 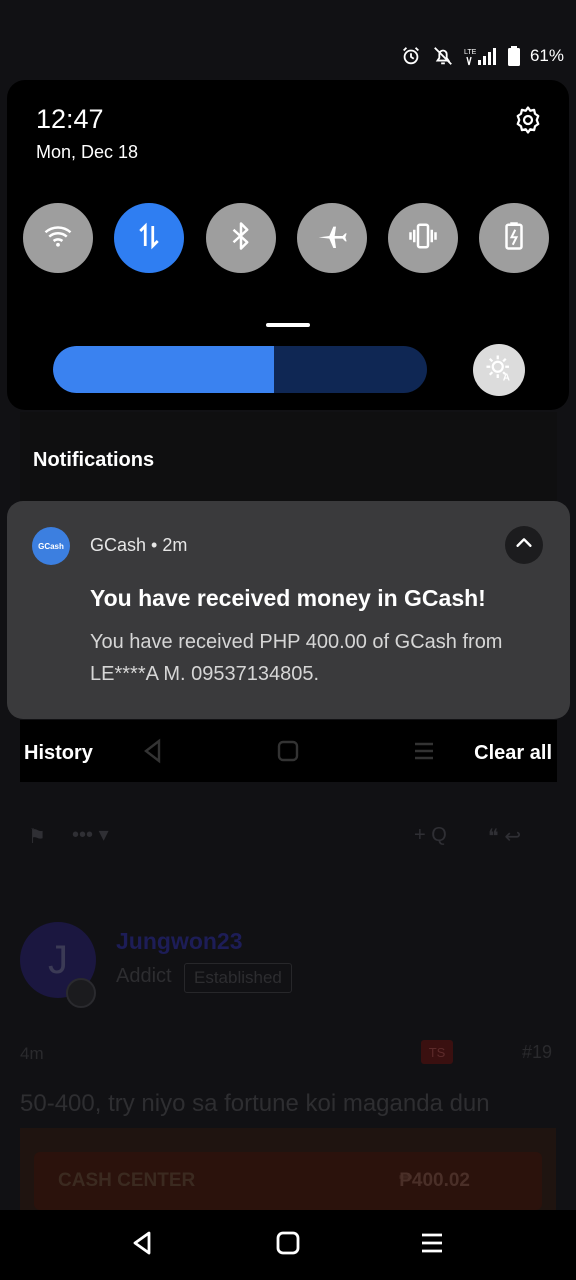 I want to click on post-image: CASH CENTER ₱400.02, so click(x=288, y=1169).